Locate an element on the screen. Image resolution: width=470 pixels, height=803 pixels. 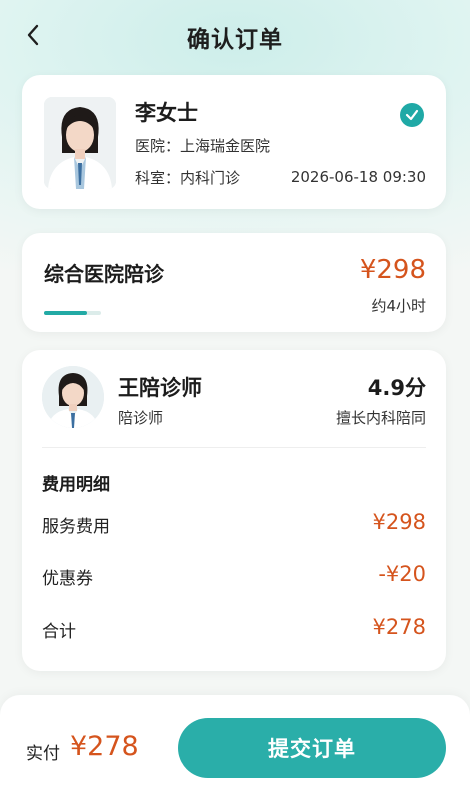
escort-role: 陪诊师 is located at coordinates (141, 418).